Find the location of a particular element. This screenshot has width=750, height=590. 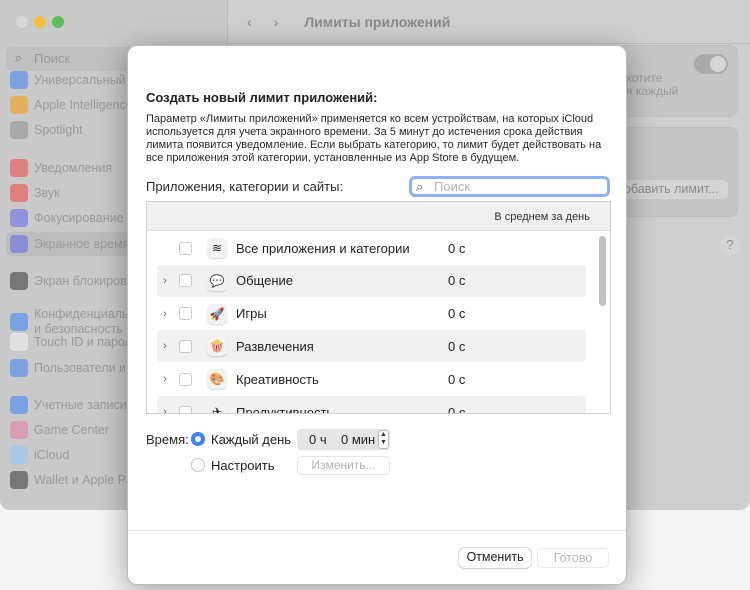

row-name: Креативность is located at coordinates (277, 379).